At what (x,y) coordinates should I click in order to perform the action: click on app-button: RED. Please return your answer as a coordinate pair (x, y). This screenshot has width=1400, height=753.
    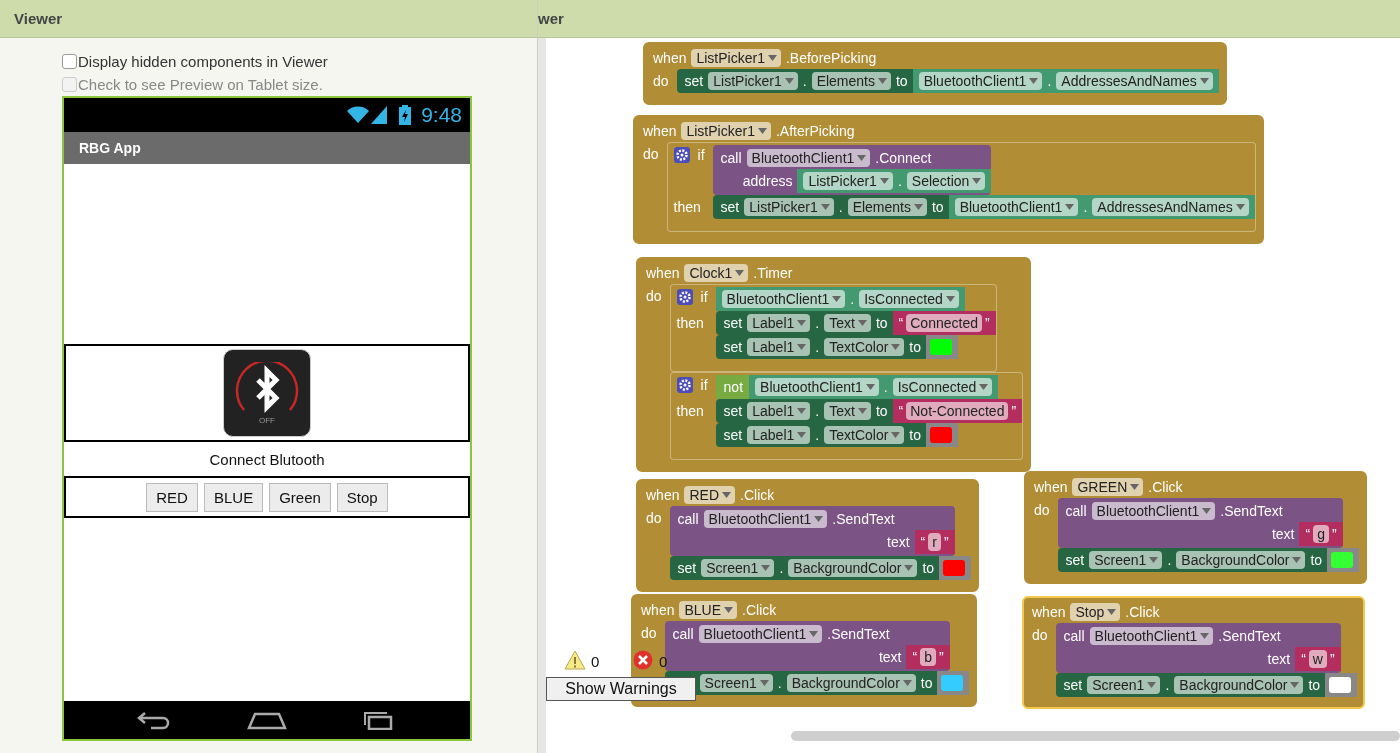
    Looking at the image, I should click on (172, 497).